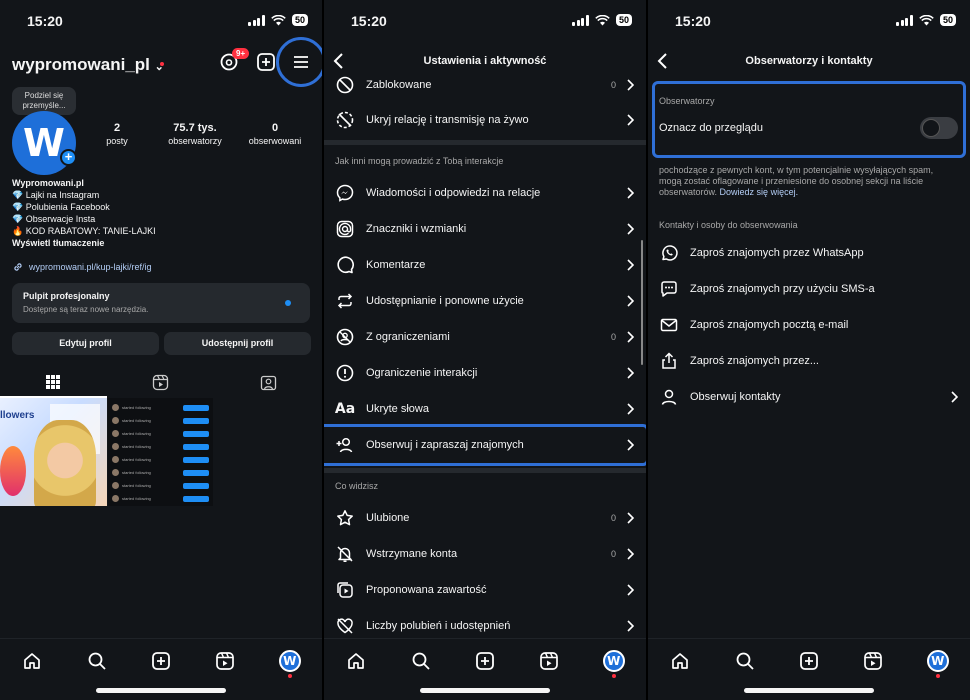 The width and height of the screenshot is (970, 700). I want to click on username: wypromowani_pl, so click(81, 64).